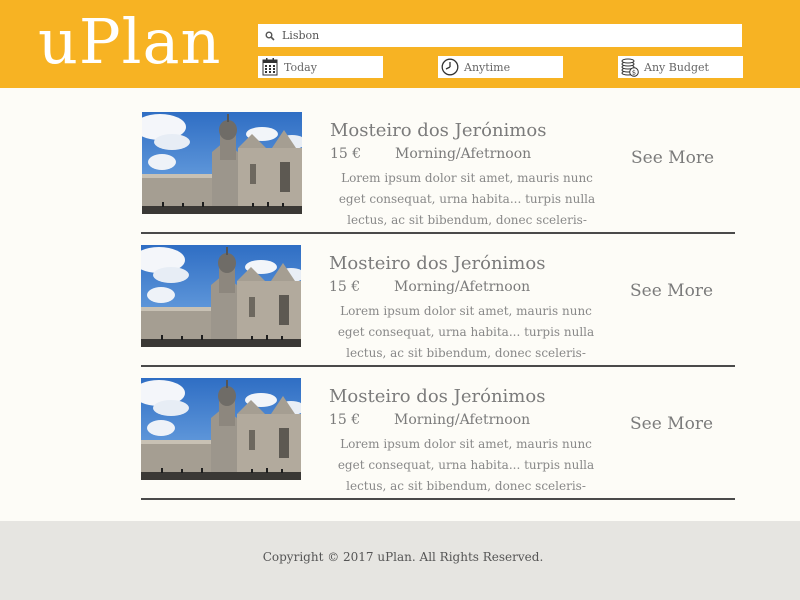  Describe the element at coordinates (320, 67) in the screenshot. I see `date-filter: Today` at that location.